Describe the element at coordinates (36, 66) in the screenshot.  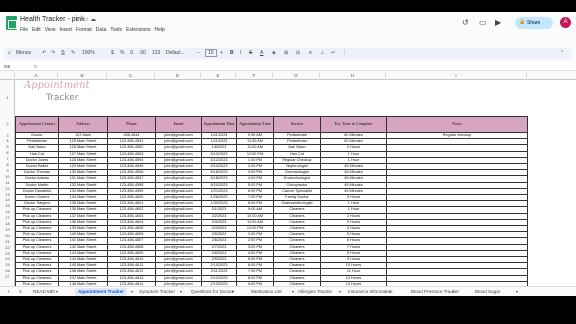
I see `fx-icon: fx` at that location.